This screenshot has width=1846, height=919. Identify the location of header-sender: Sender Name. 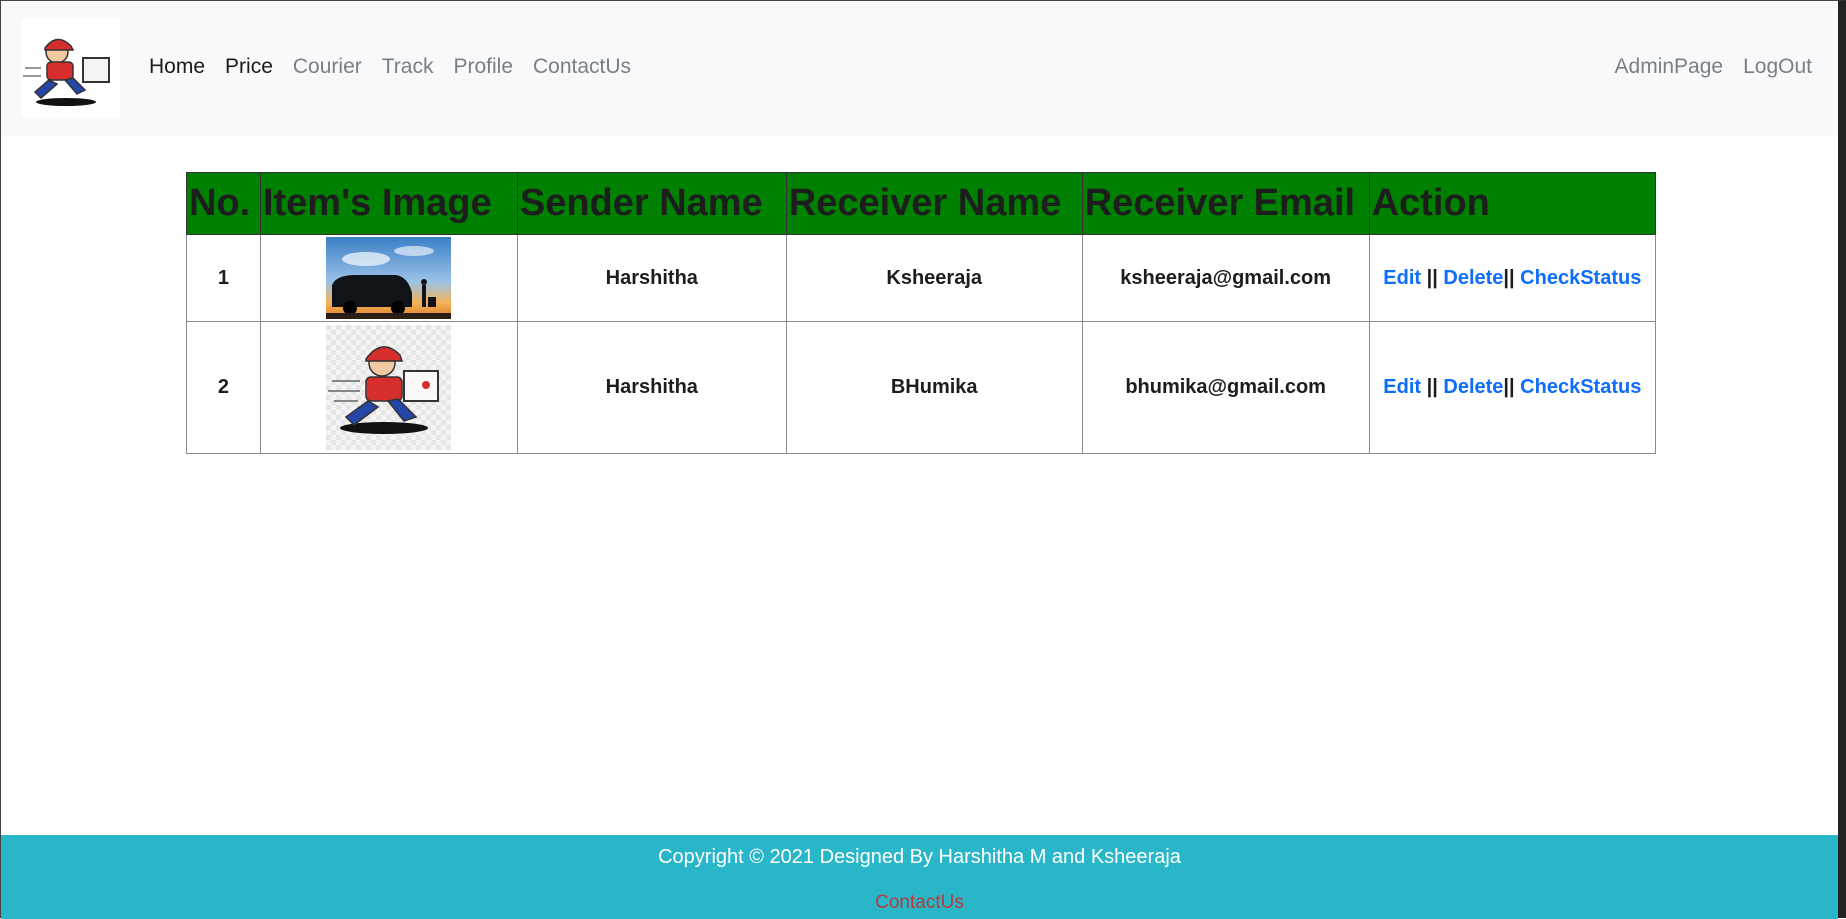
(651, 203).